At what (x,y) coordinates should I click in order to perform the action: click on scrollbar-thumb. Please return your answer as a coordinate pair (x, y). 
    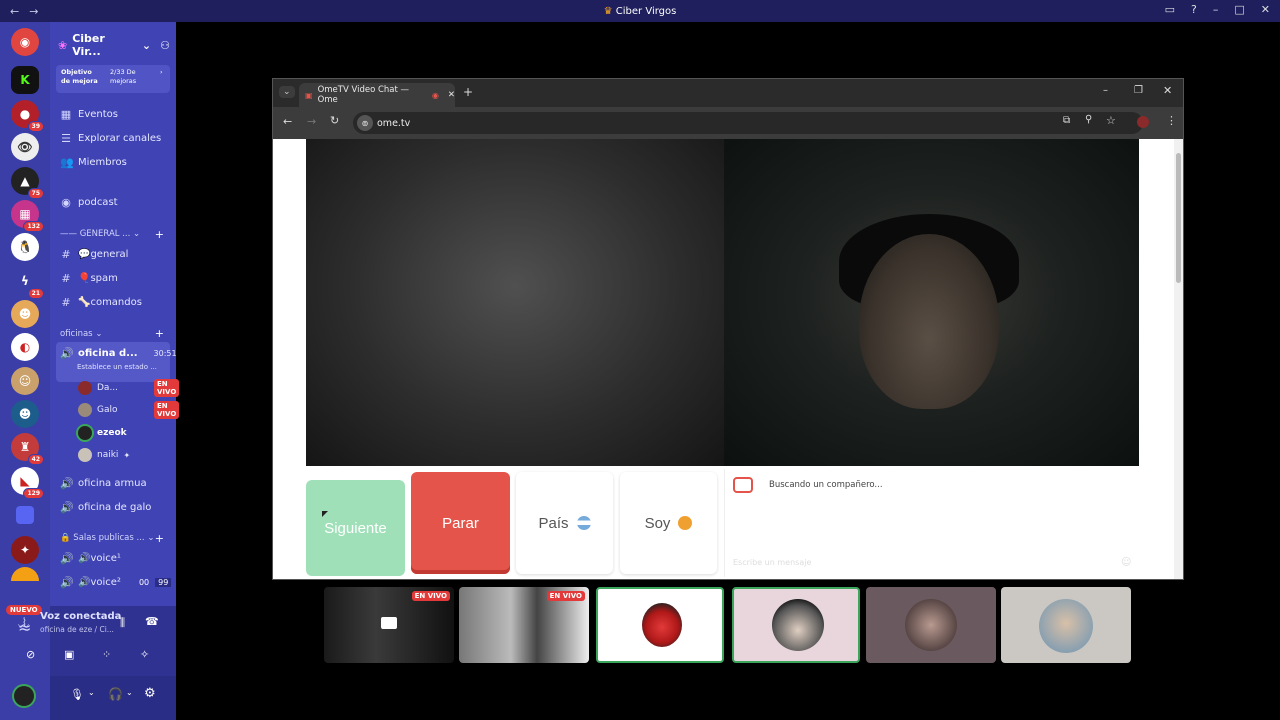
    Looking at the image, I should click on (1178, 218).